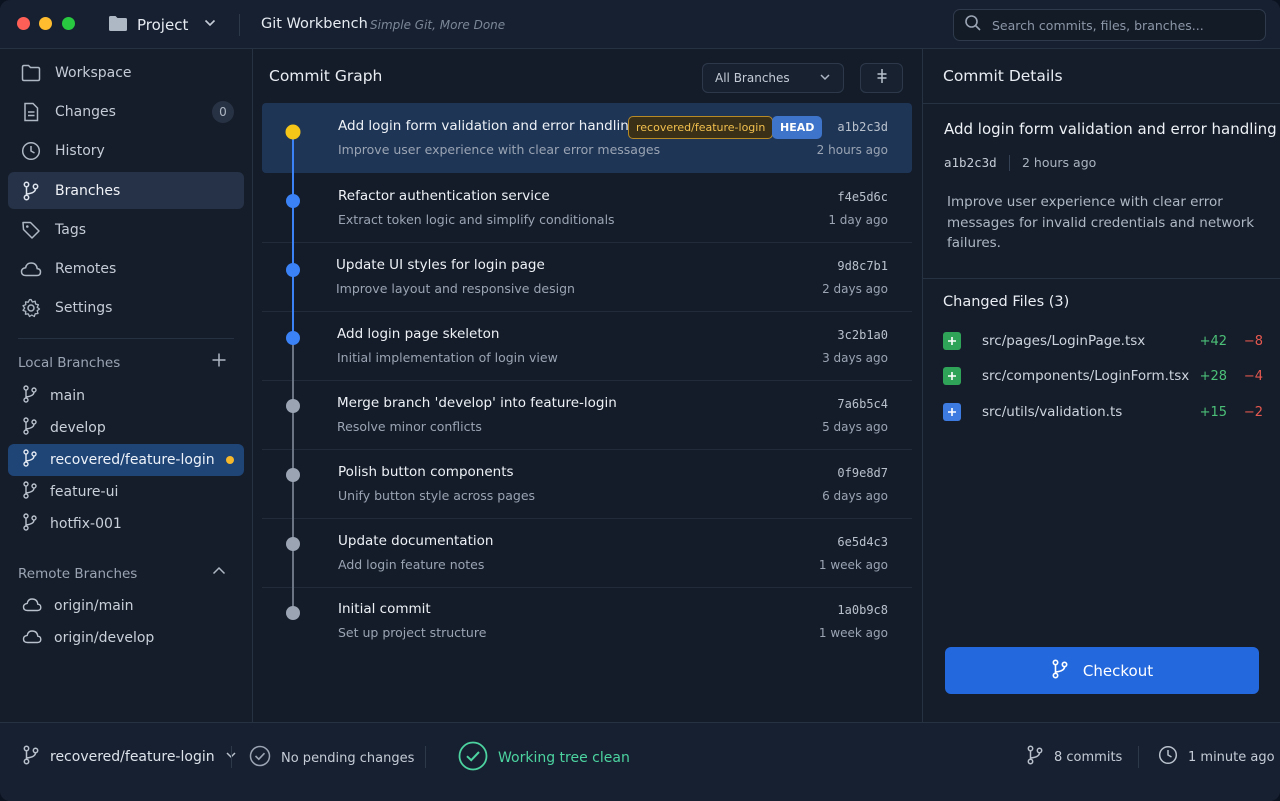 This screenshot has width=1280, height=801. Describe the element at coordinates (1006, 302) in the screenshot. I see `changed-files-title: Changed Files (3)` at that location.